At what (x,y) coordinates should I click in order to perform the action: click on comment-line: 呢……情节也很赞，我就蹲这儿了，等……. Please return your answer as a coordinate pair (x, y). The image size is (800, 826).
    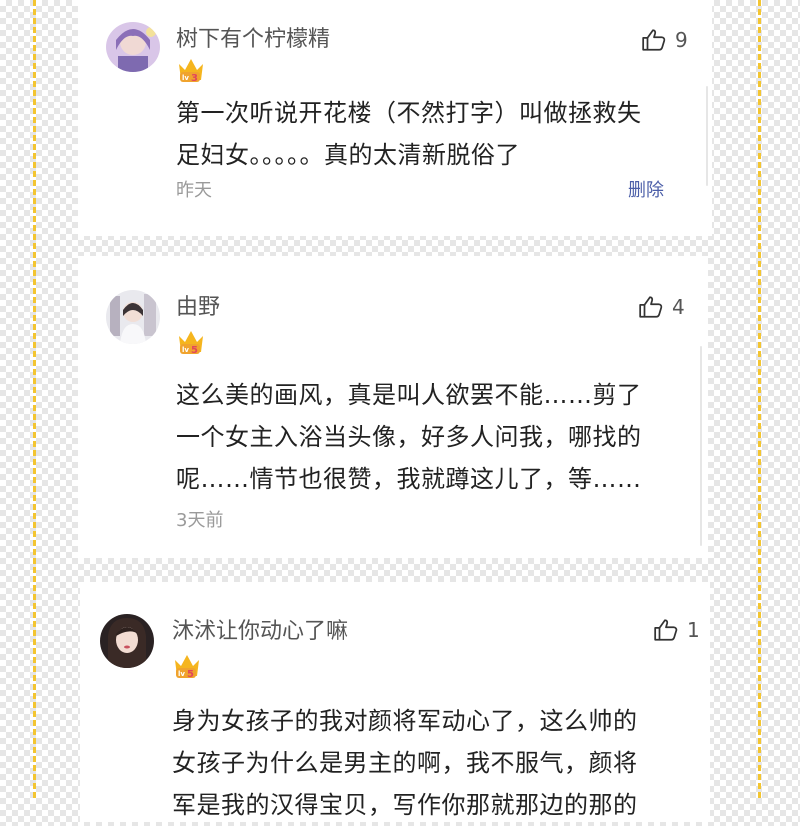
    Looking at the image, I should click on (409, 479).